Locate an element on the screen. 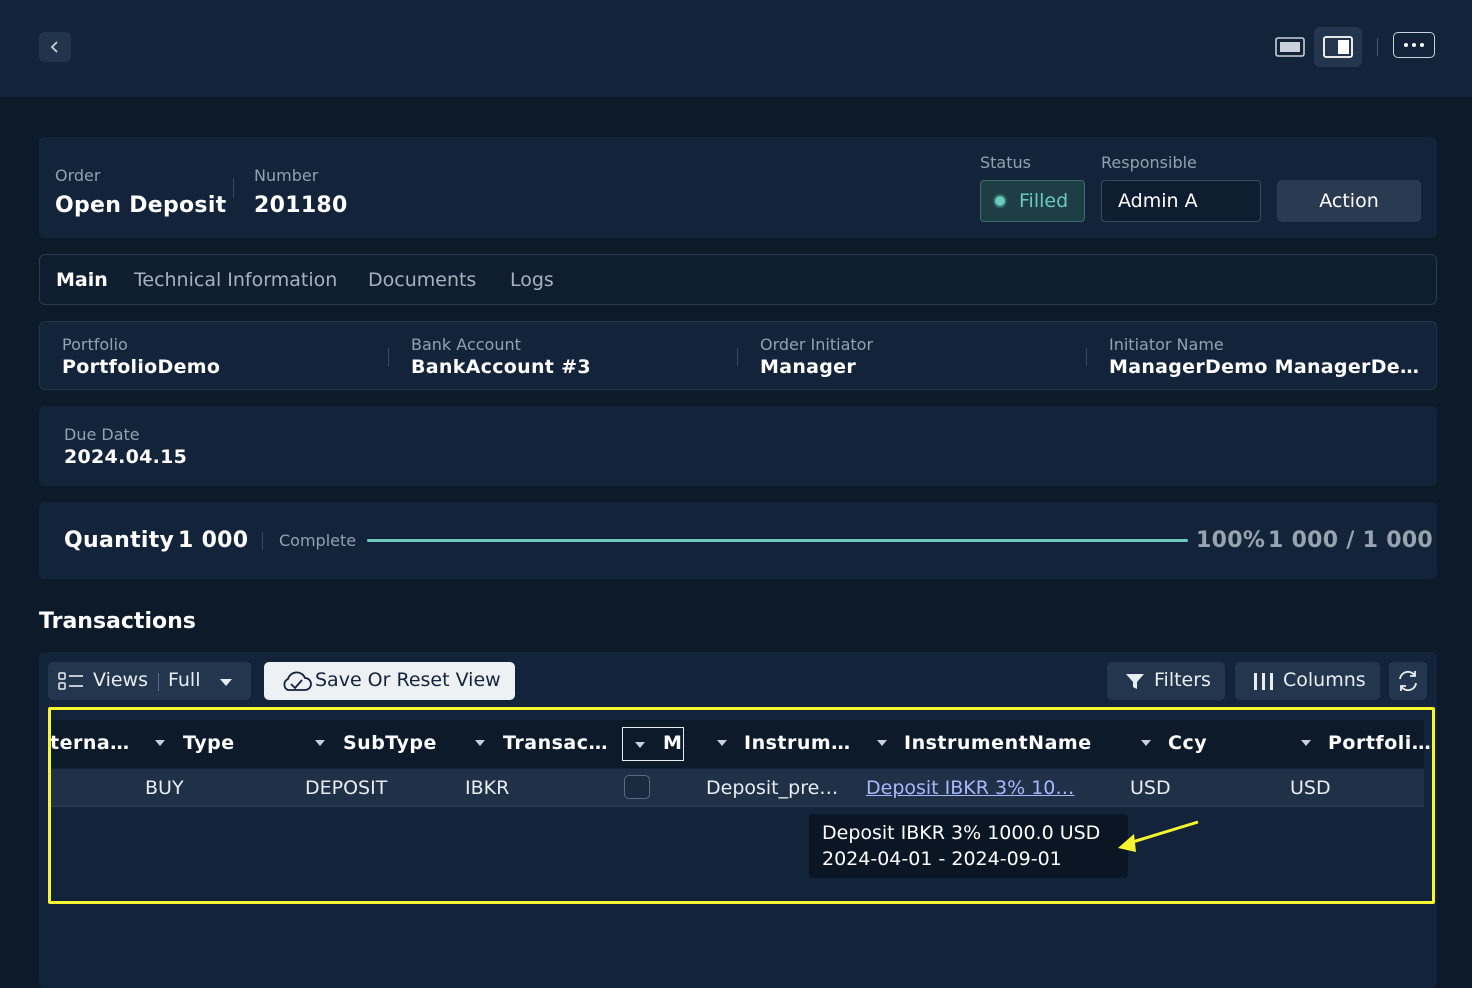 The width and height of the screenshot is (1472, 988). save-or-reset-view-label: Save Or Reset View is located at coordinates (408, 680).